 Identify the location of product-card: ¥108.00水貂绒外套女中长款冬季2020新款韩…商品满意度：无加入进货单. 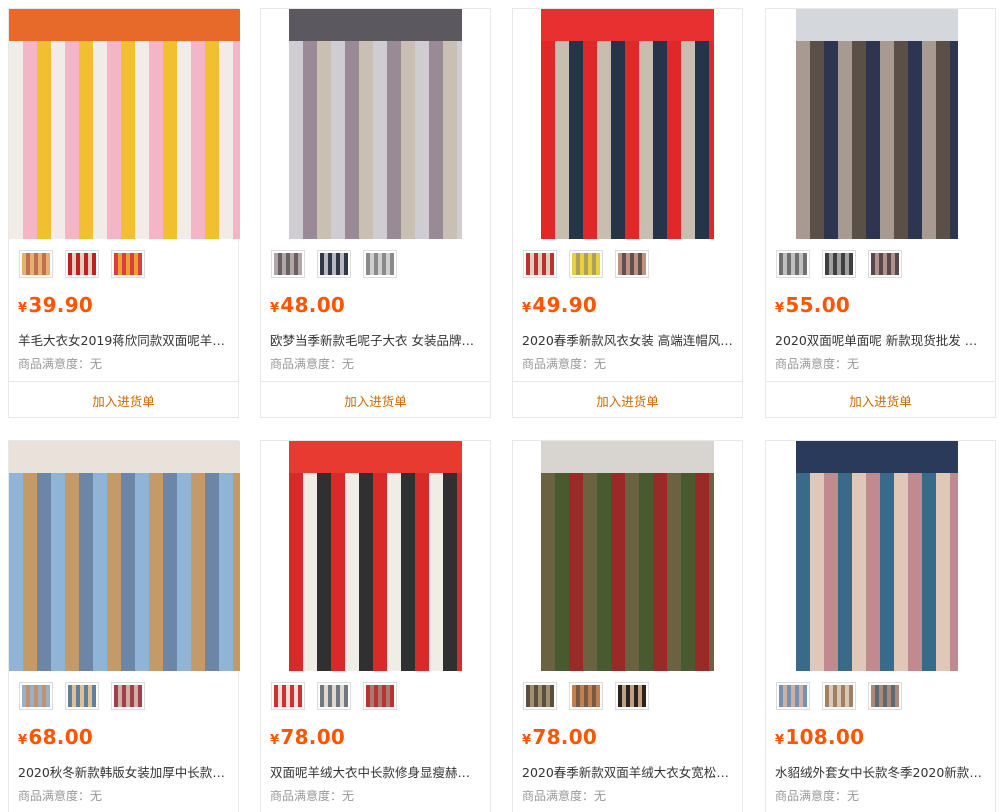
(880, 626).